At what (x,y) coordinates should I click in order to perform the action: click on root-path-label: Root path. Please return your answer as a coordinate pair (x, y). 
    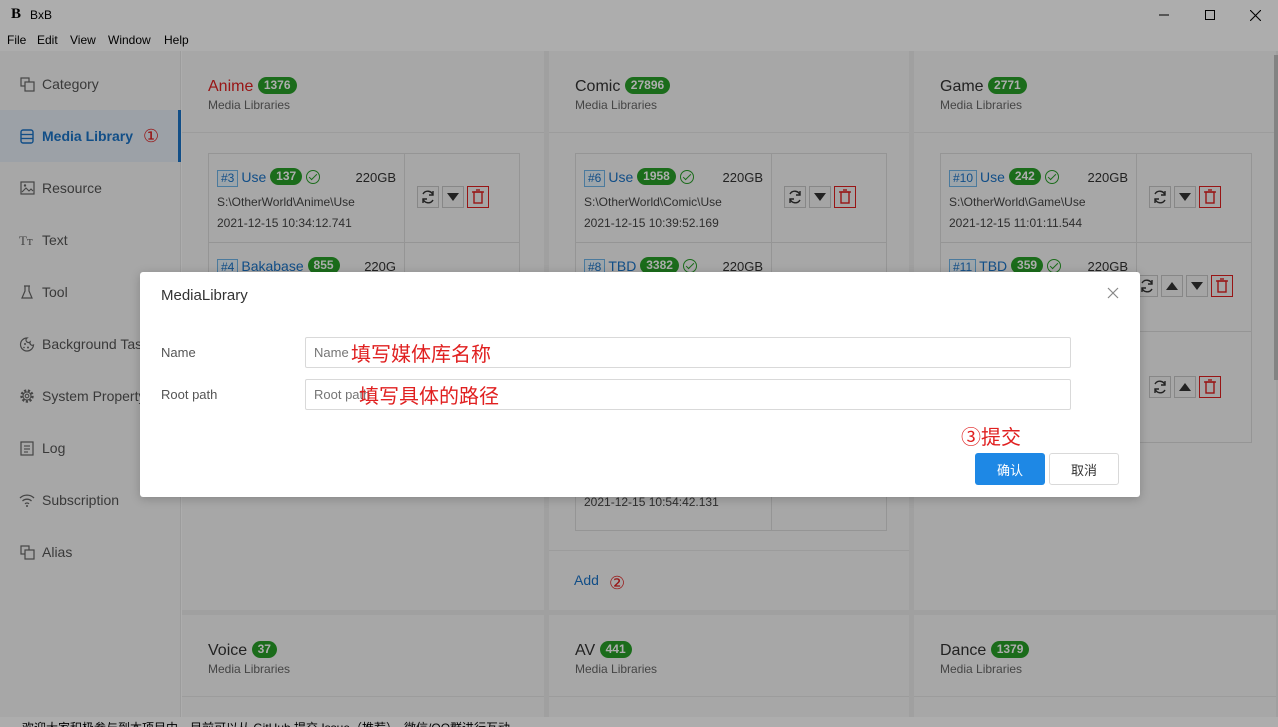
    Looking at the image, I should click on (189, 394).